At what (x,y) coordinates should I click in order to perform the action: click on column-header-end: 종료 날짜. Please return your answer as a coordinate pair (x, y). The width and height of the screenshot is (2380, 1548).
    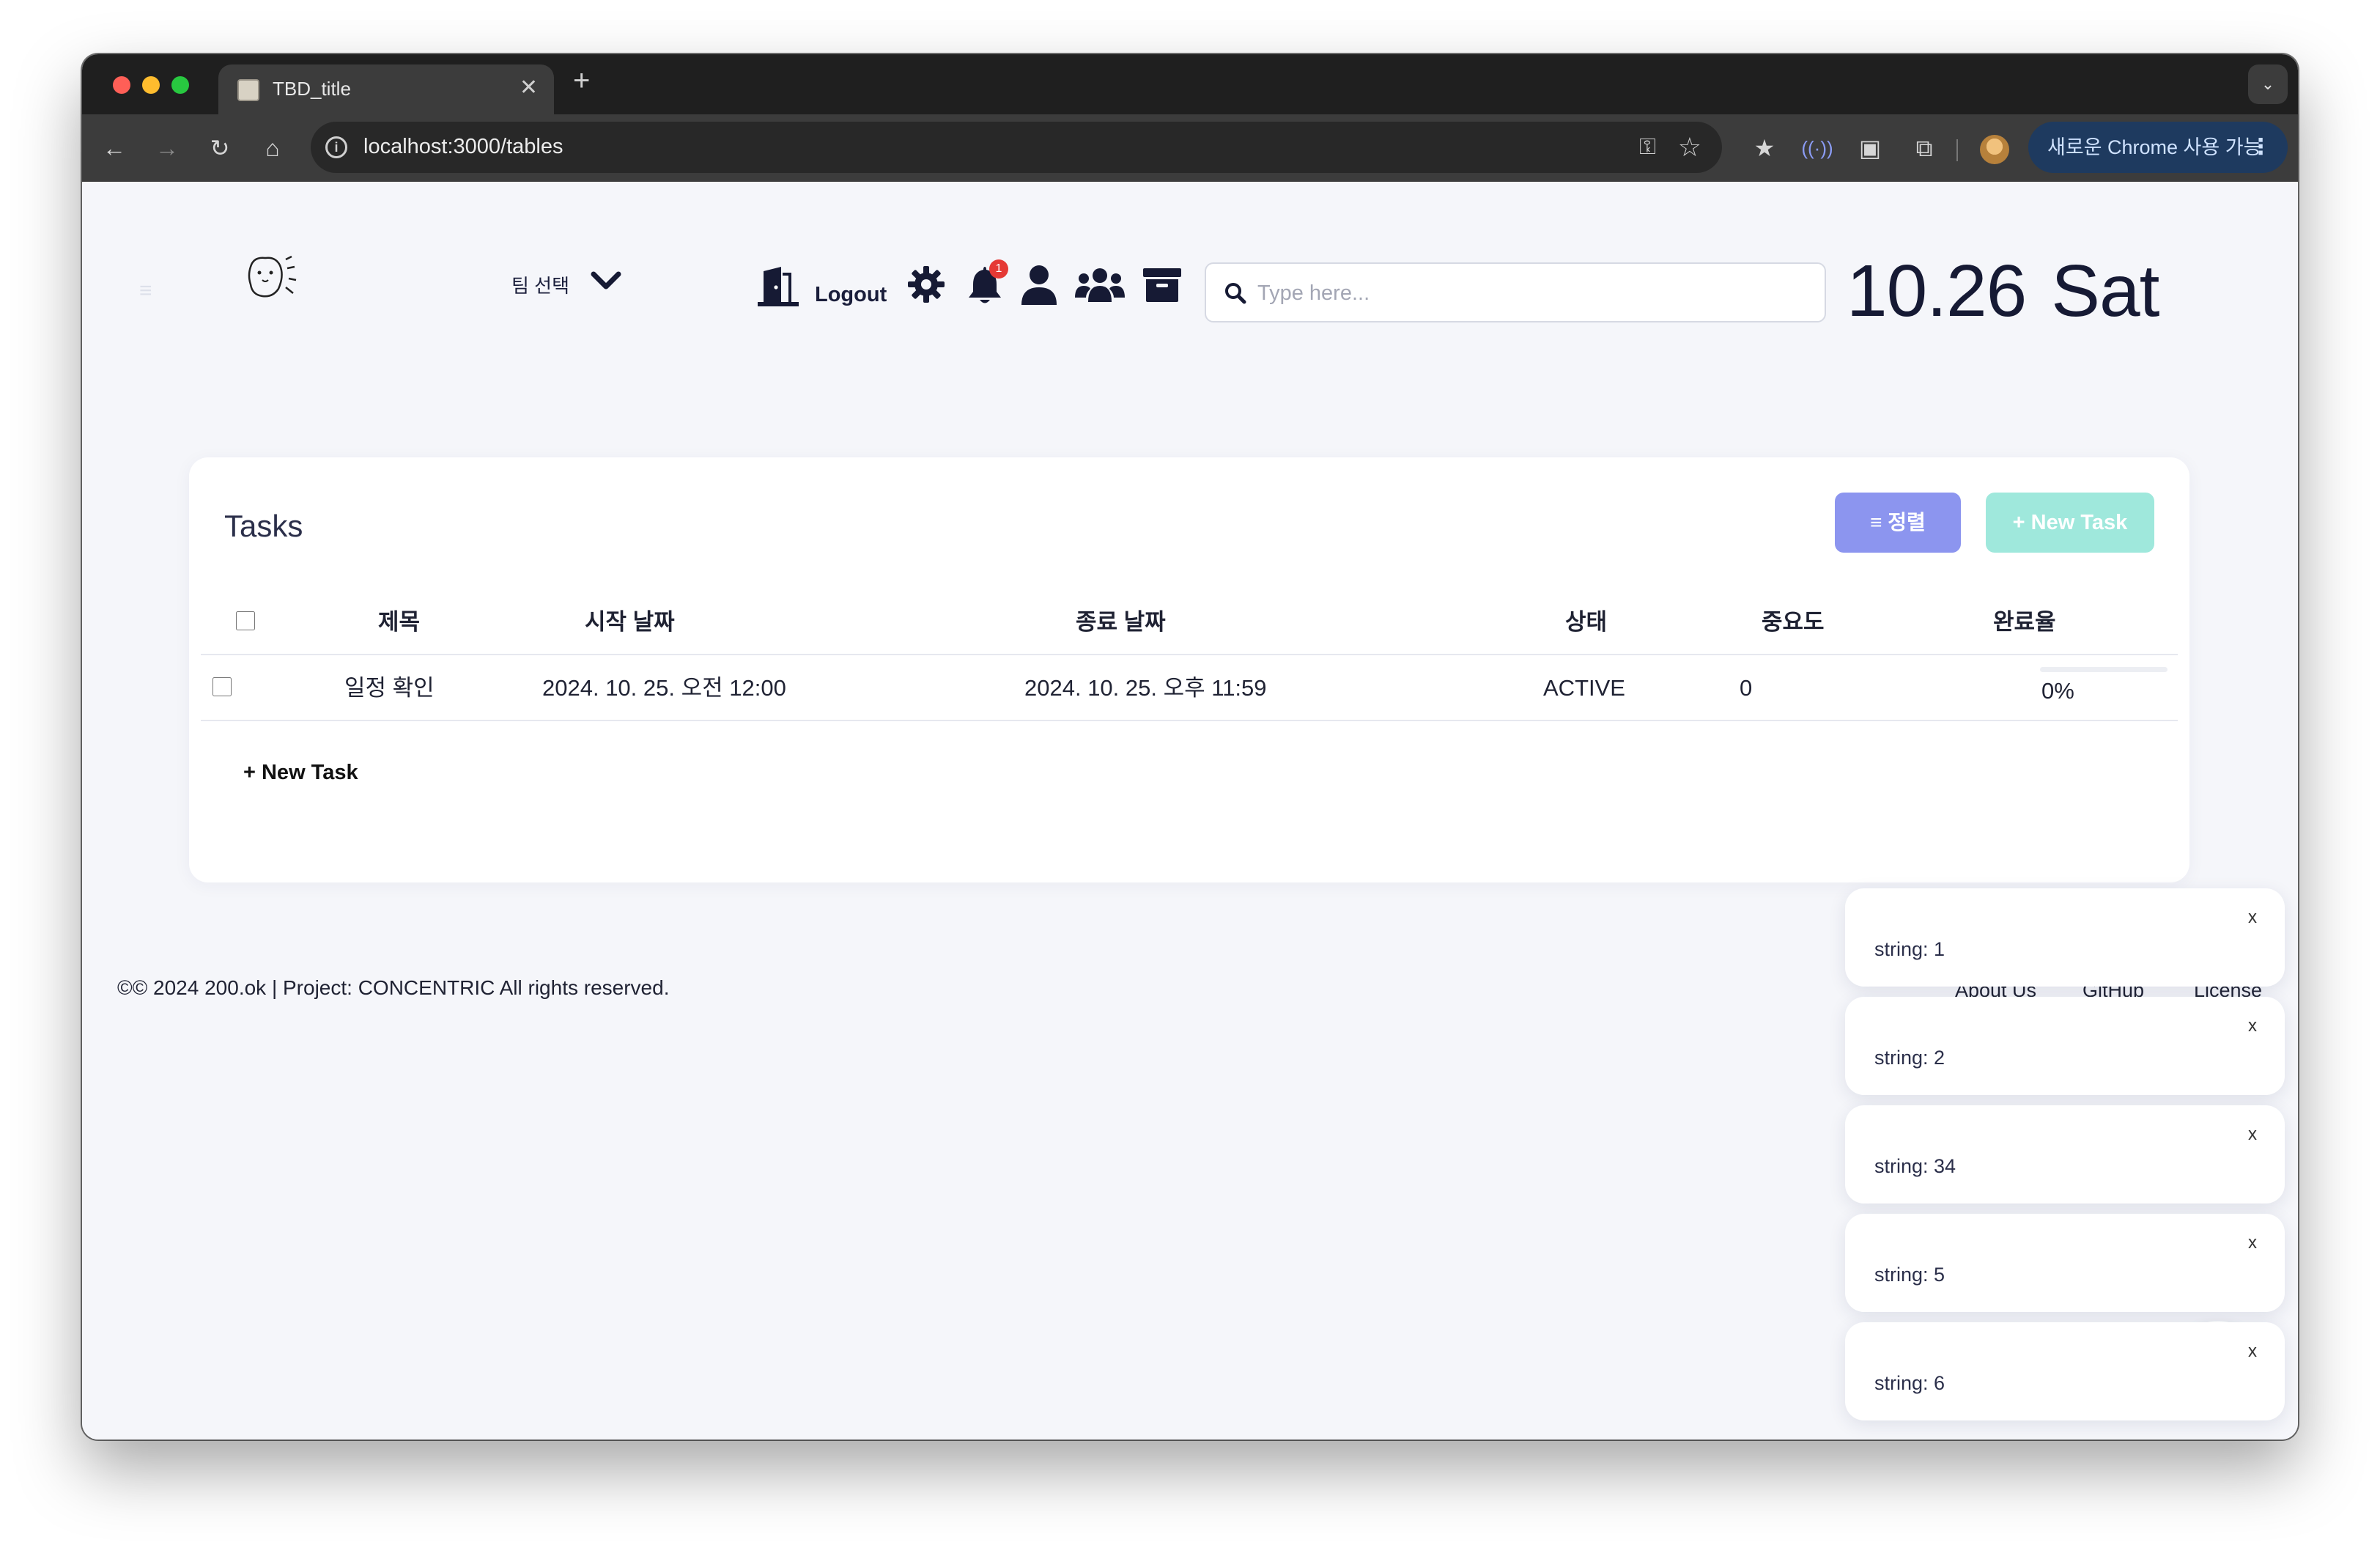
    Looking at the image, I should click on (1121, 622).